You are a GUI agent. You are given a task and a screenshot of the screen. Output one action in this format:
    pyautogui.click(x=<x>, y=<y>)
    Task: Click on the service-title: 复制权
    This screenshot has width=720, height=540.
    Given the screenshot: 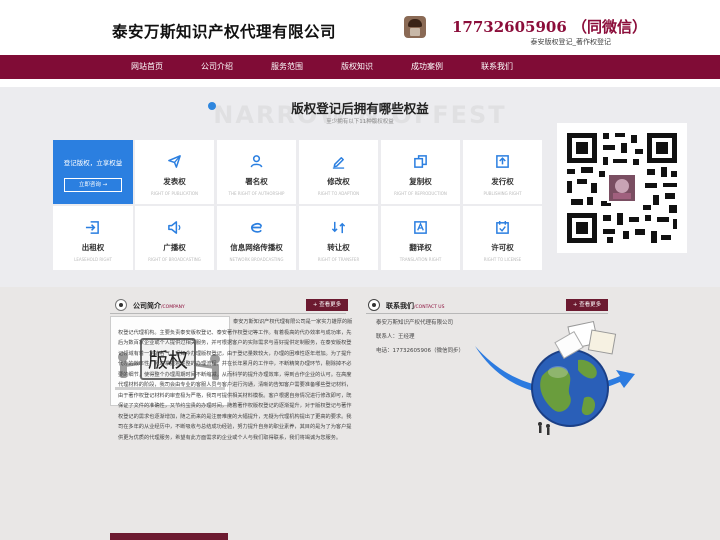 What is the action you would take?
    pyautogui.click(x=420, y=181)
    